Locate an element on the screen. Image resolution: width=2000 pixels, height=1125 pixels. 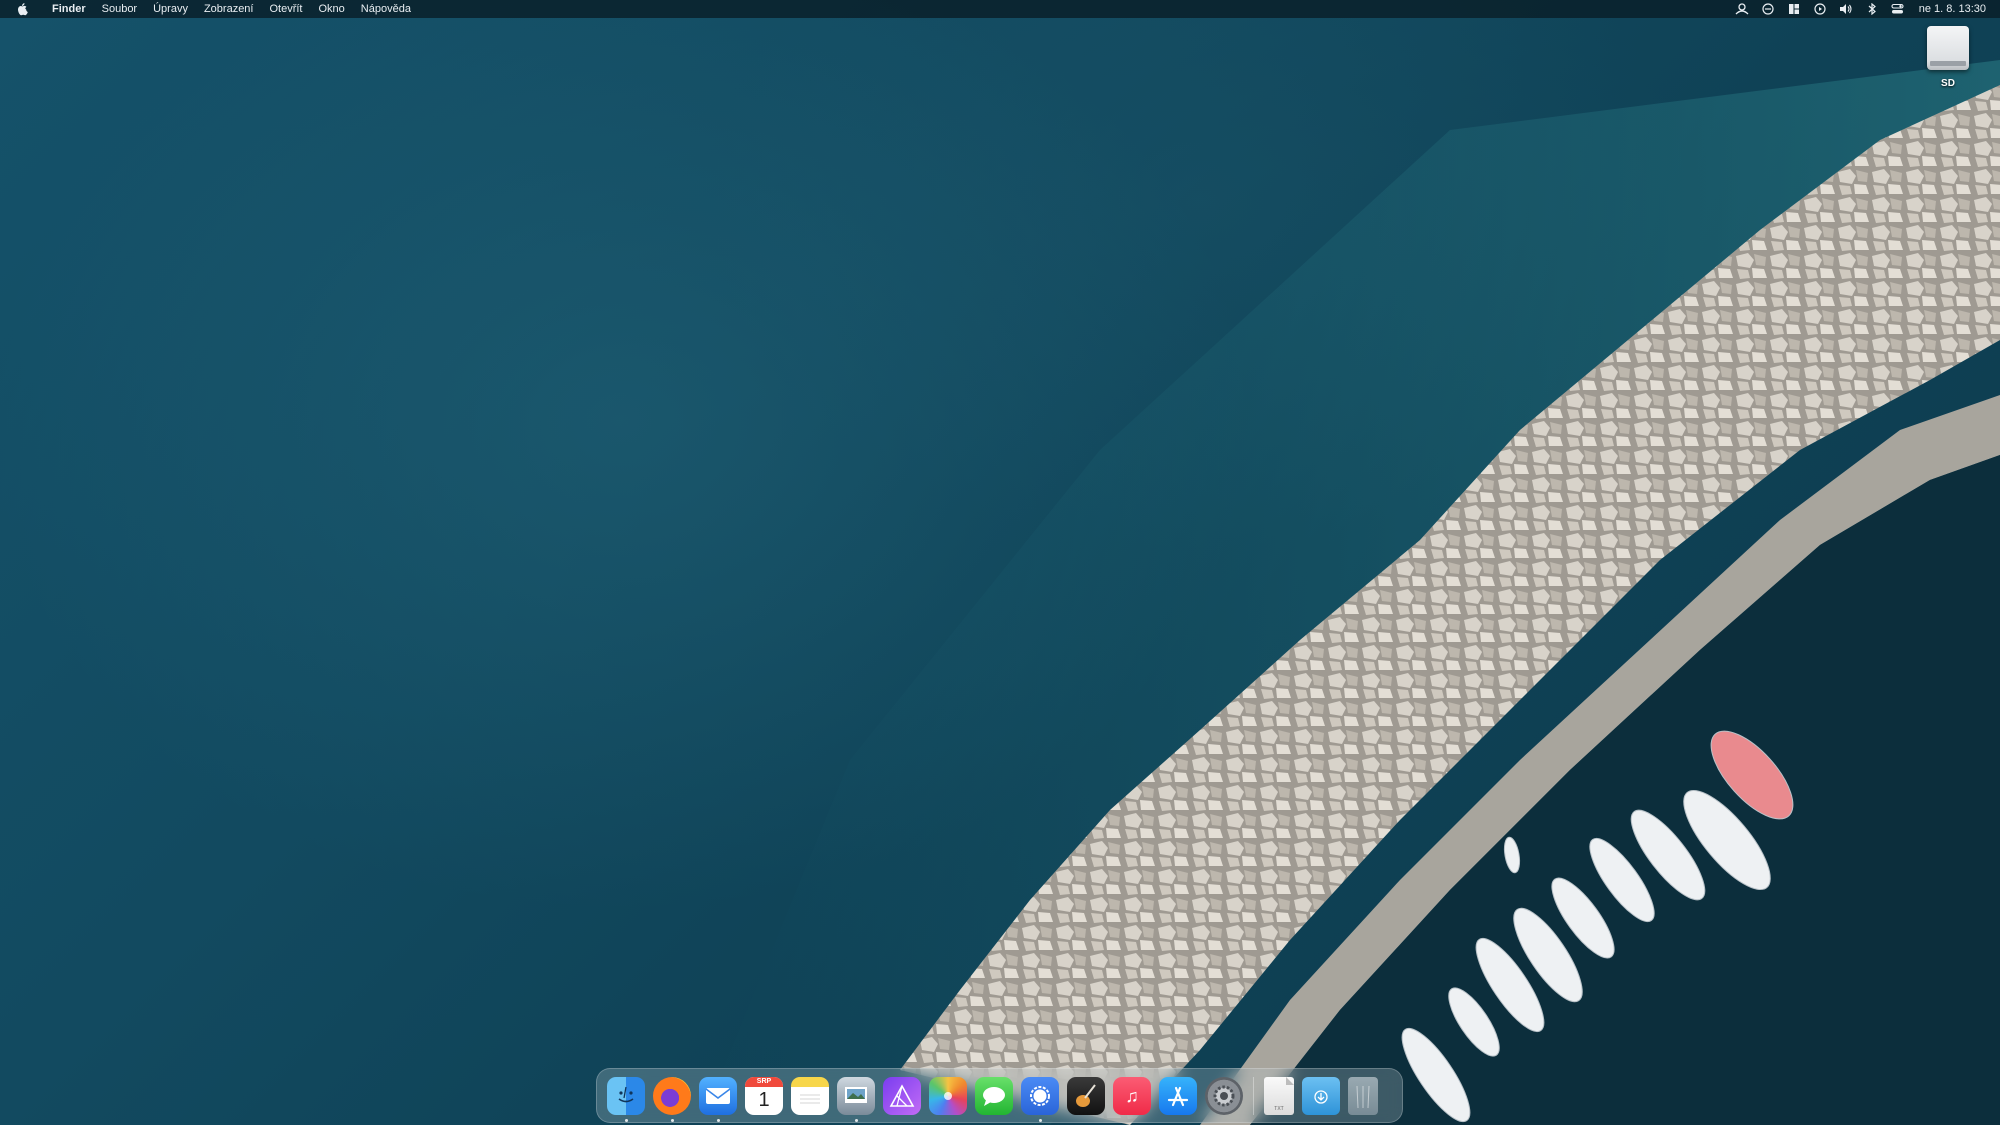
music-note-glyph: ♫ is located at coordinates (1132, 1095).